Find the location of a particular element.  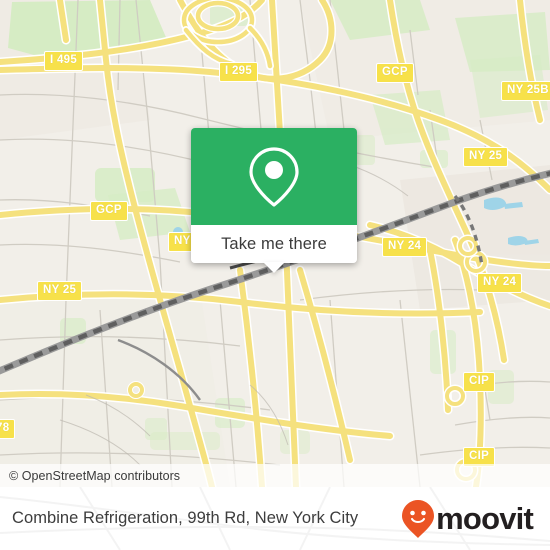

take-me-there-callout: Take me there is located at coordinates (274, 200).